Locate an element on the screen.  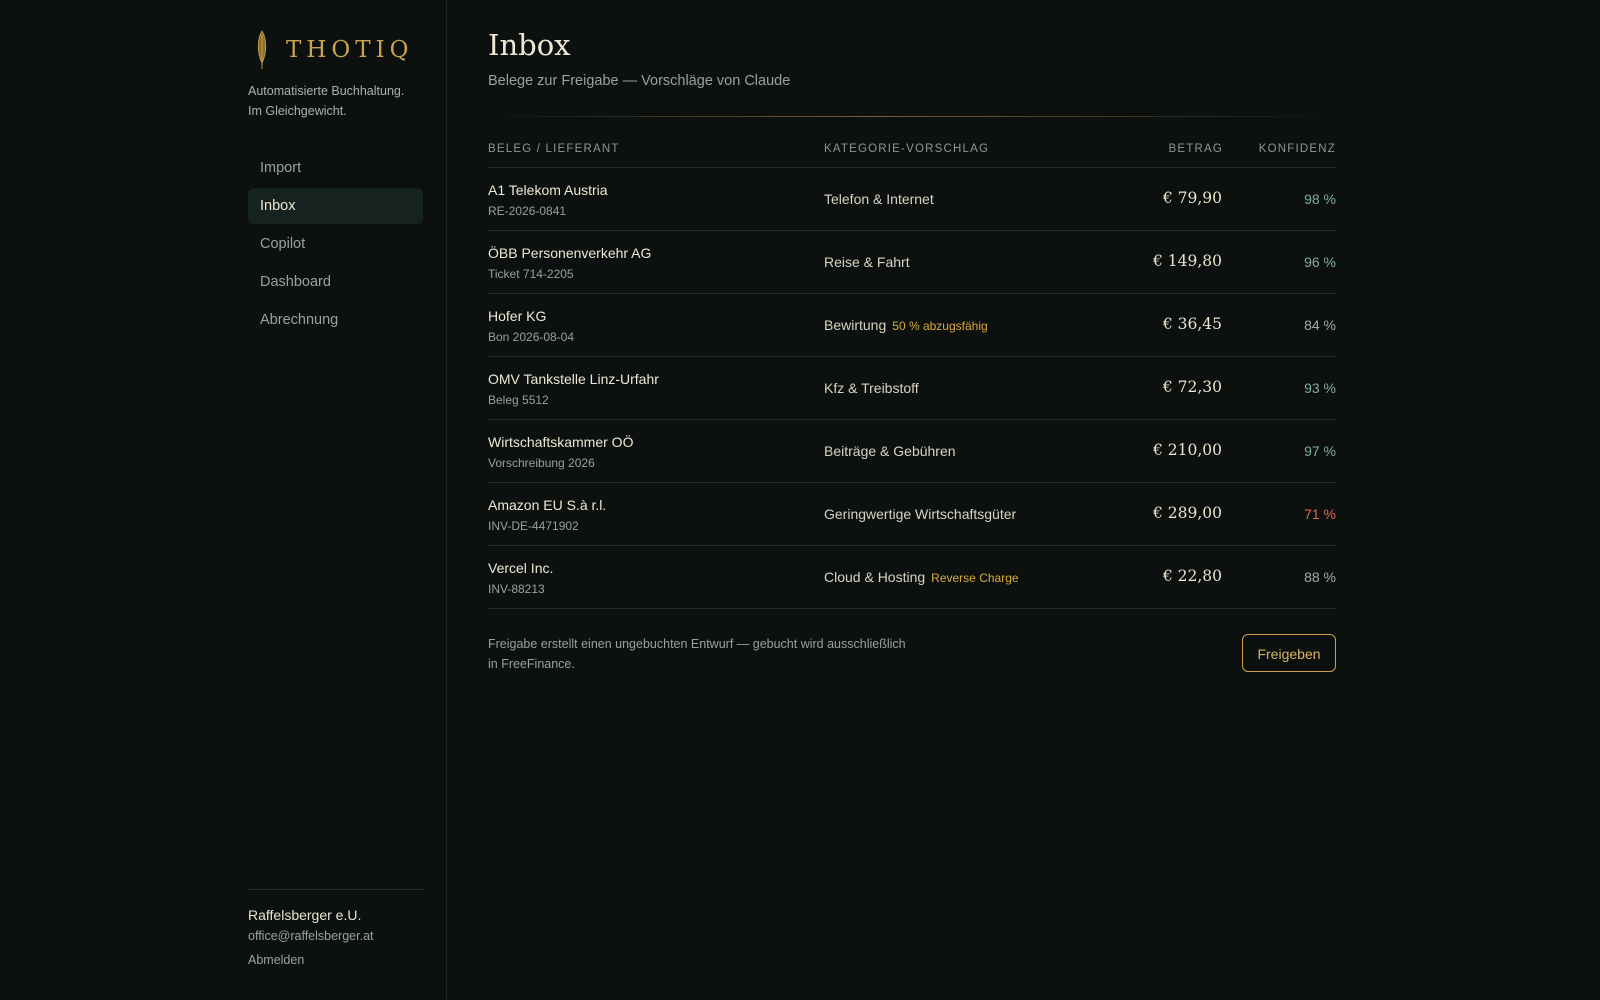
logout-link: Abmelden is located at coordinates (276, 960).